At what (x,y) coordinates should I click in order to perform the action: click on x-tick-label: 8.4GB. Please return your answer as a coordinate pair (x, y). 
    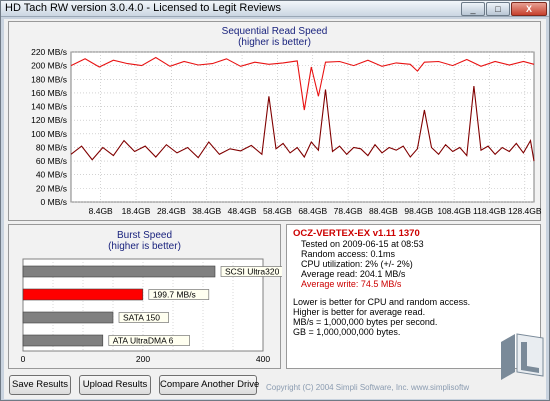
    Looking at the image, I should click on (101, 211).